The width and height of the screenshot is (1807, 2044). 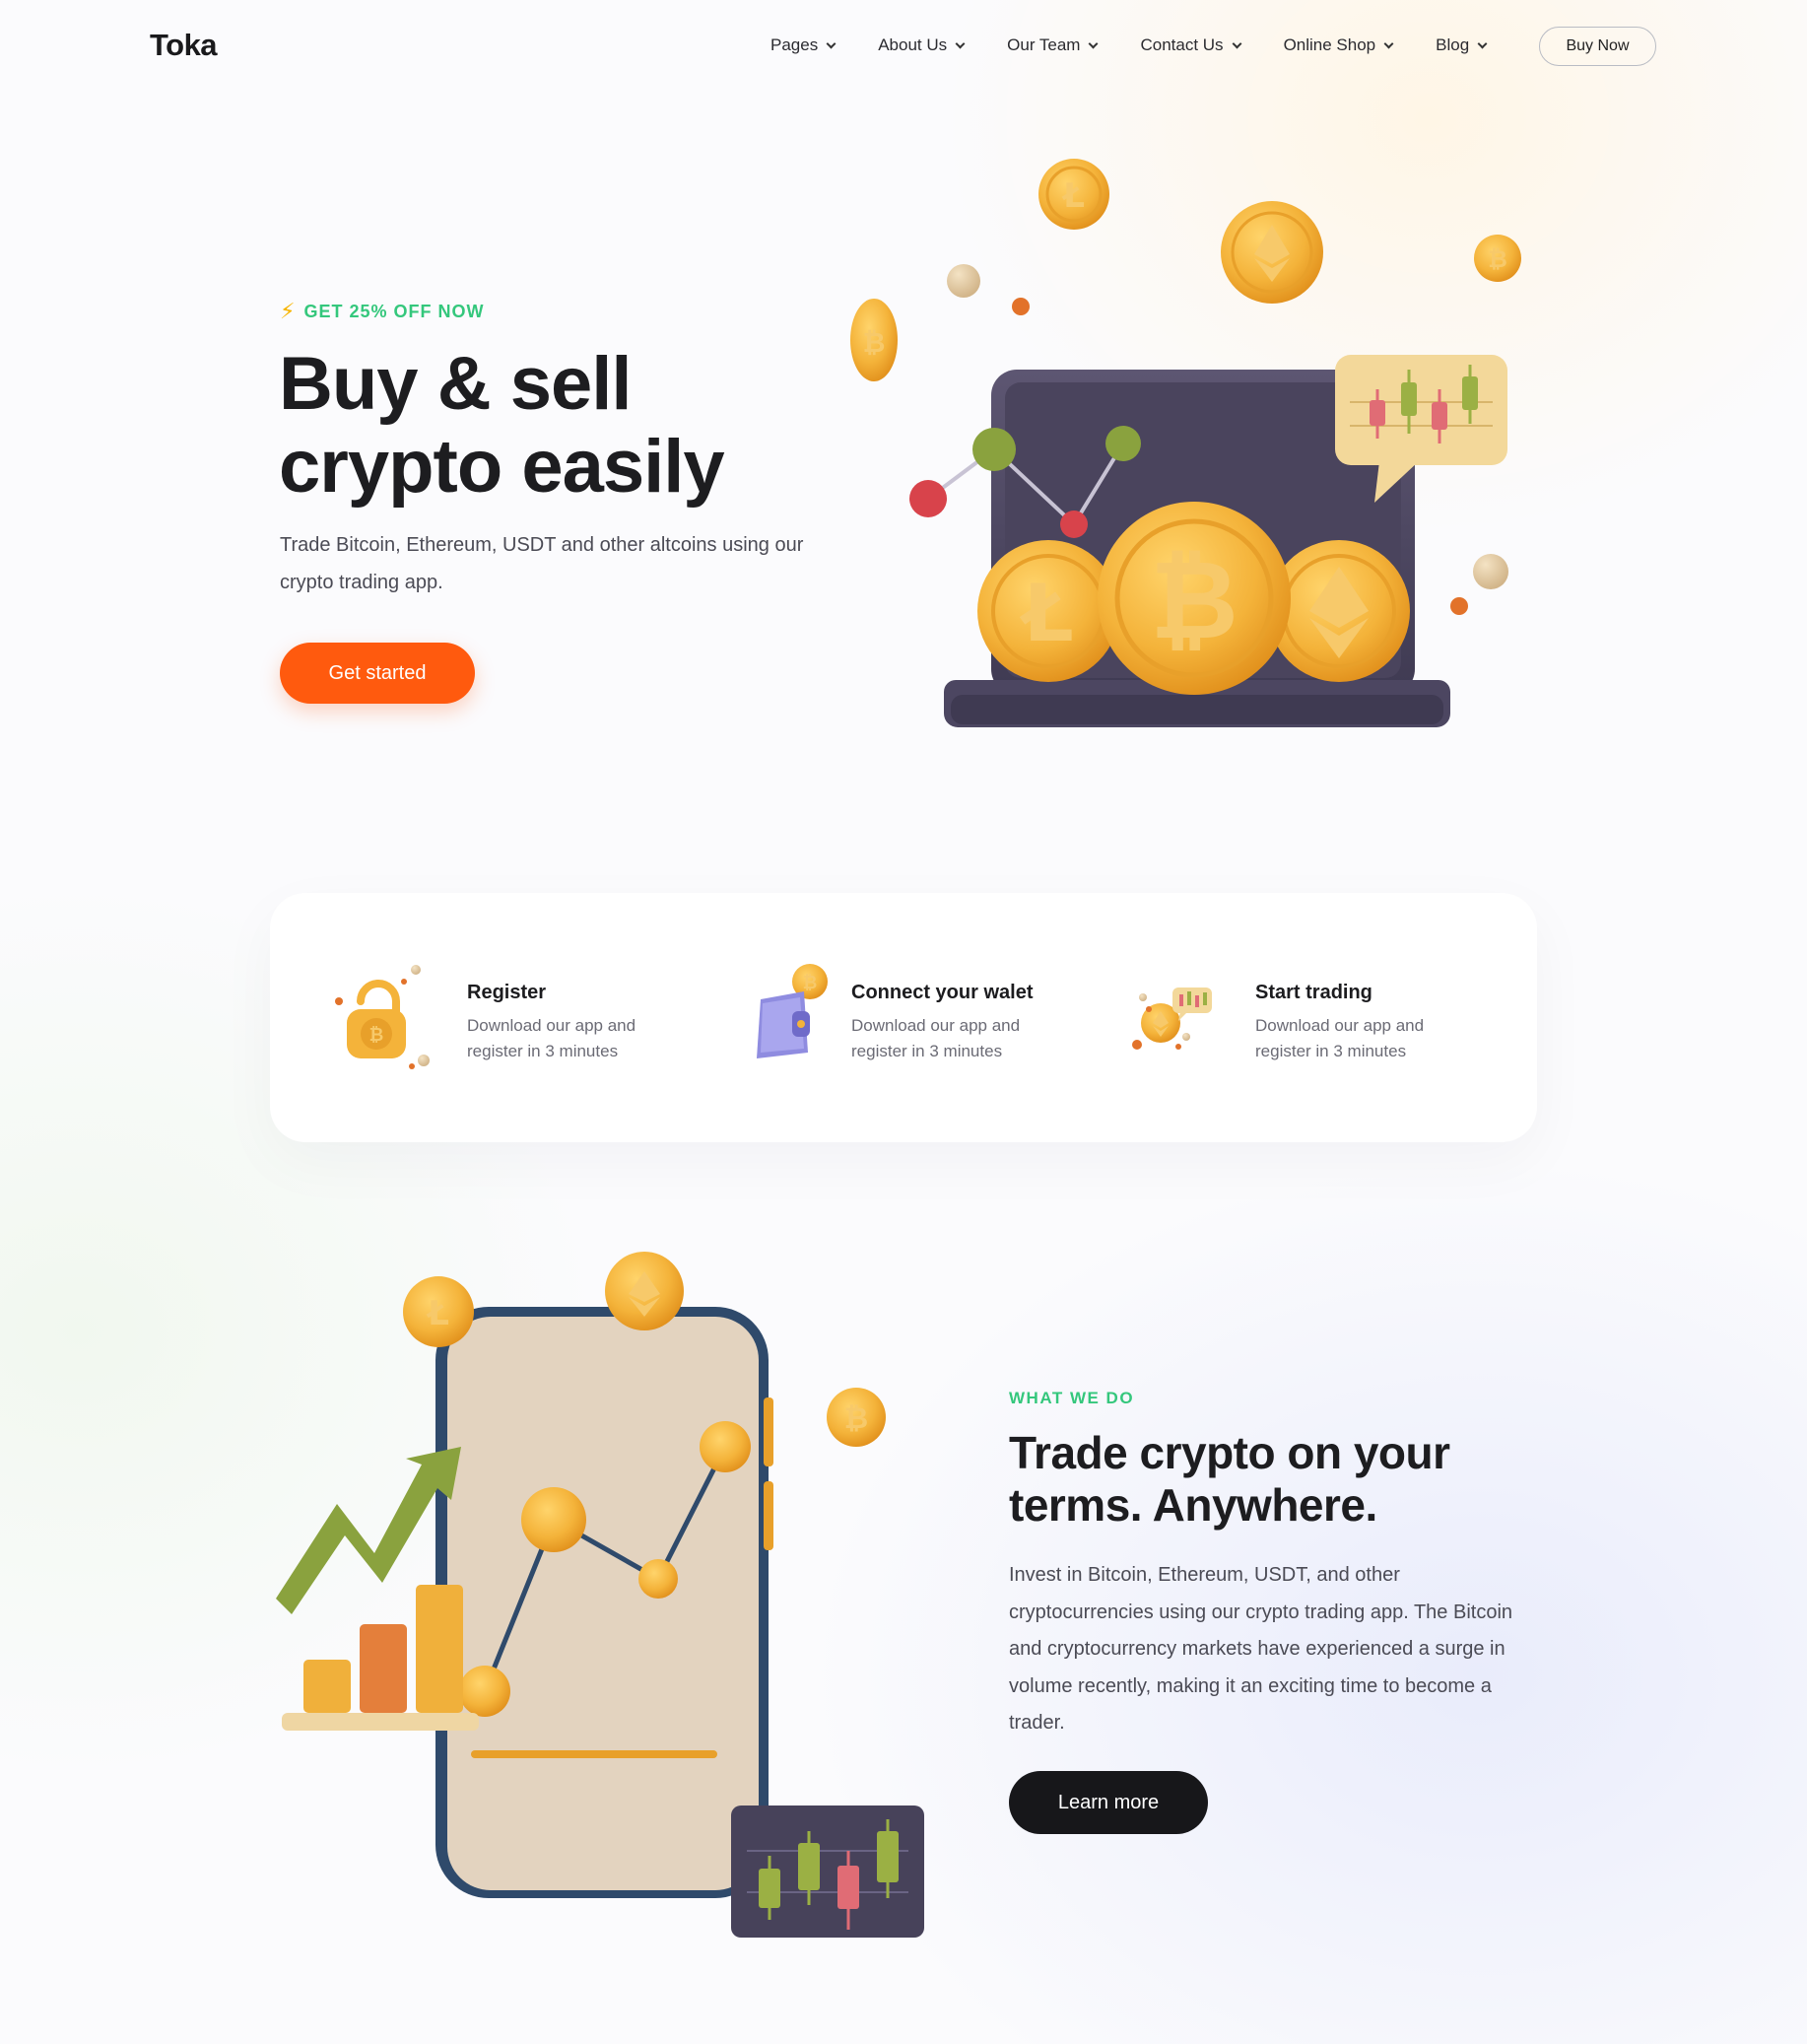 What do you see at coordinates (1313, 992) in the screenshot?
I see `step-title: Start trading` at bounding box center [1313, 992].